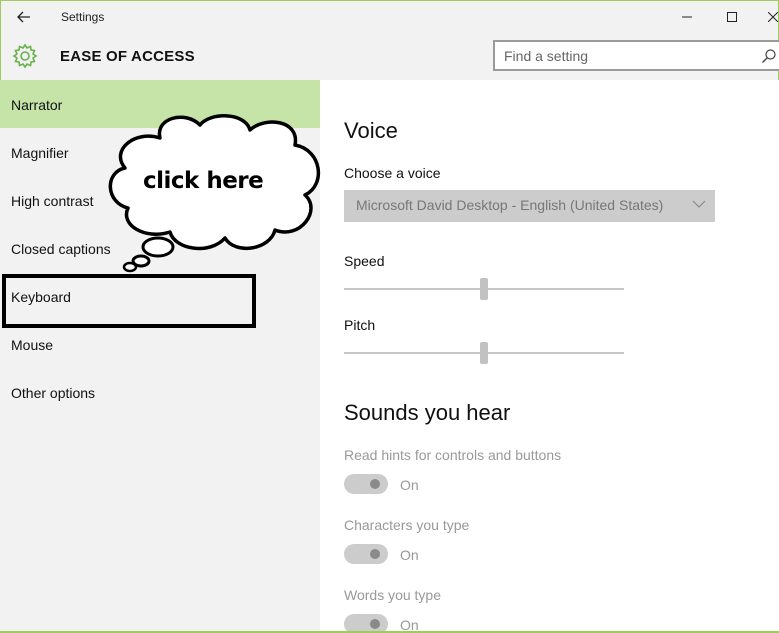 The image size is (779, 633). Describe the element at coordinates (32, 345) in the screenshot. I see `sidebar-item-label: Mouse` at that location.